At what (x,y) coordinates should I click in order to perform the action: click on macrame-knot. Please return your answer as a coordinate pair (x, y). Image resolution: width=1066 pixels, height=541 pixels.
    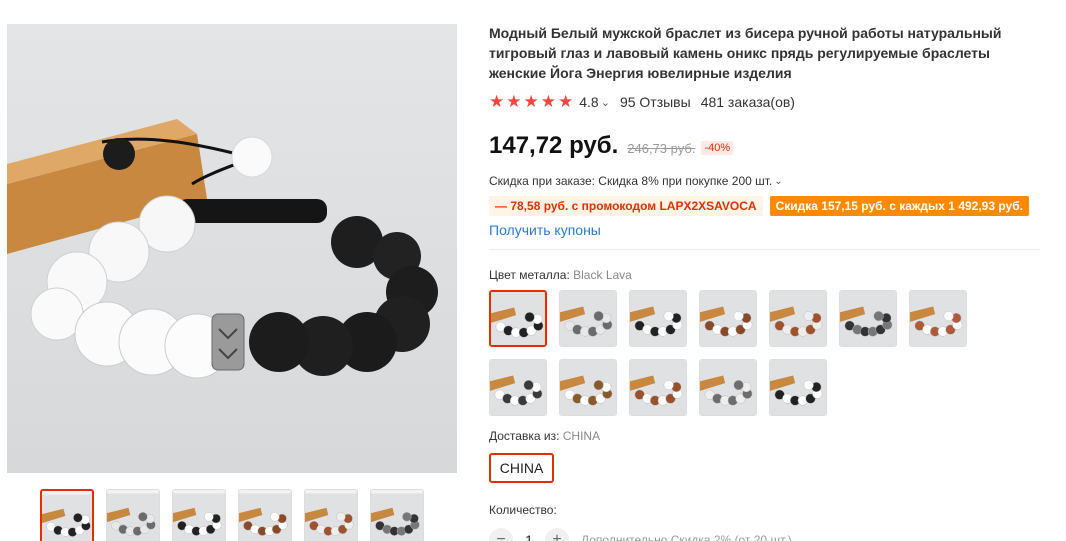
    Looking at the image, I should click on (252, 211).